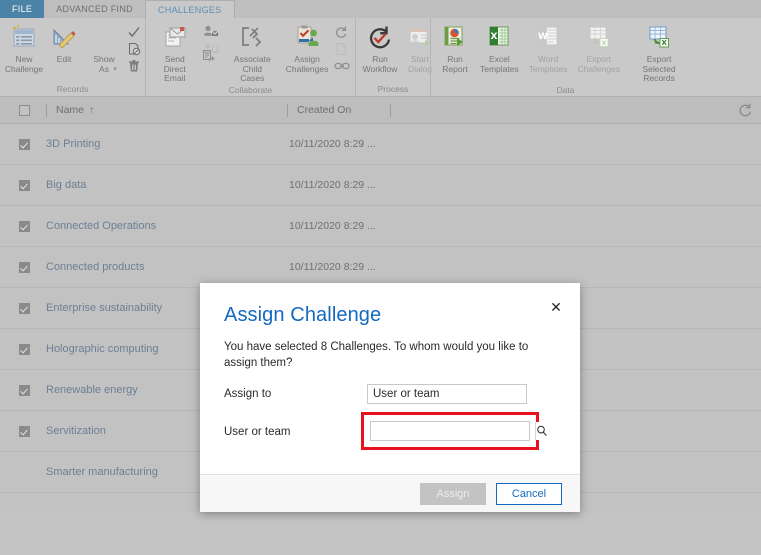  I want to click on user-or-team-field-row: User or team, so click(390, 431).